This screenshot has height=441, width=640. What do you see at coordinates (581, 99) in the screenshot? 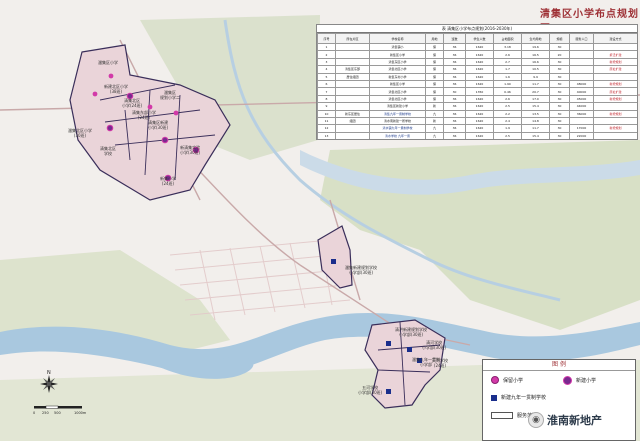
I see `table-cell: 45000` at bounding box center [581, 99].